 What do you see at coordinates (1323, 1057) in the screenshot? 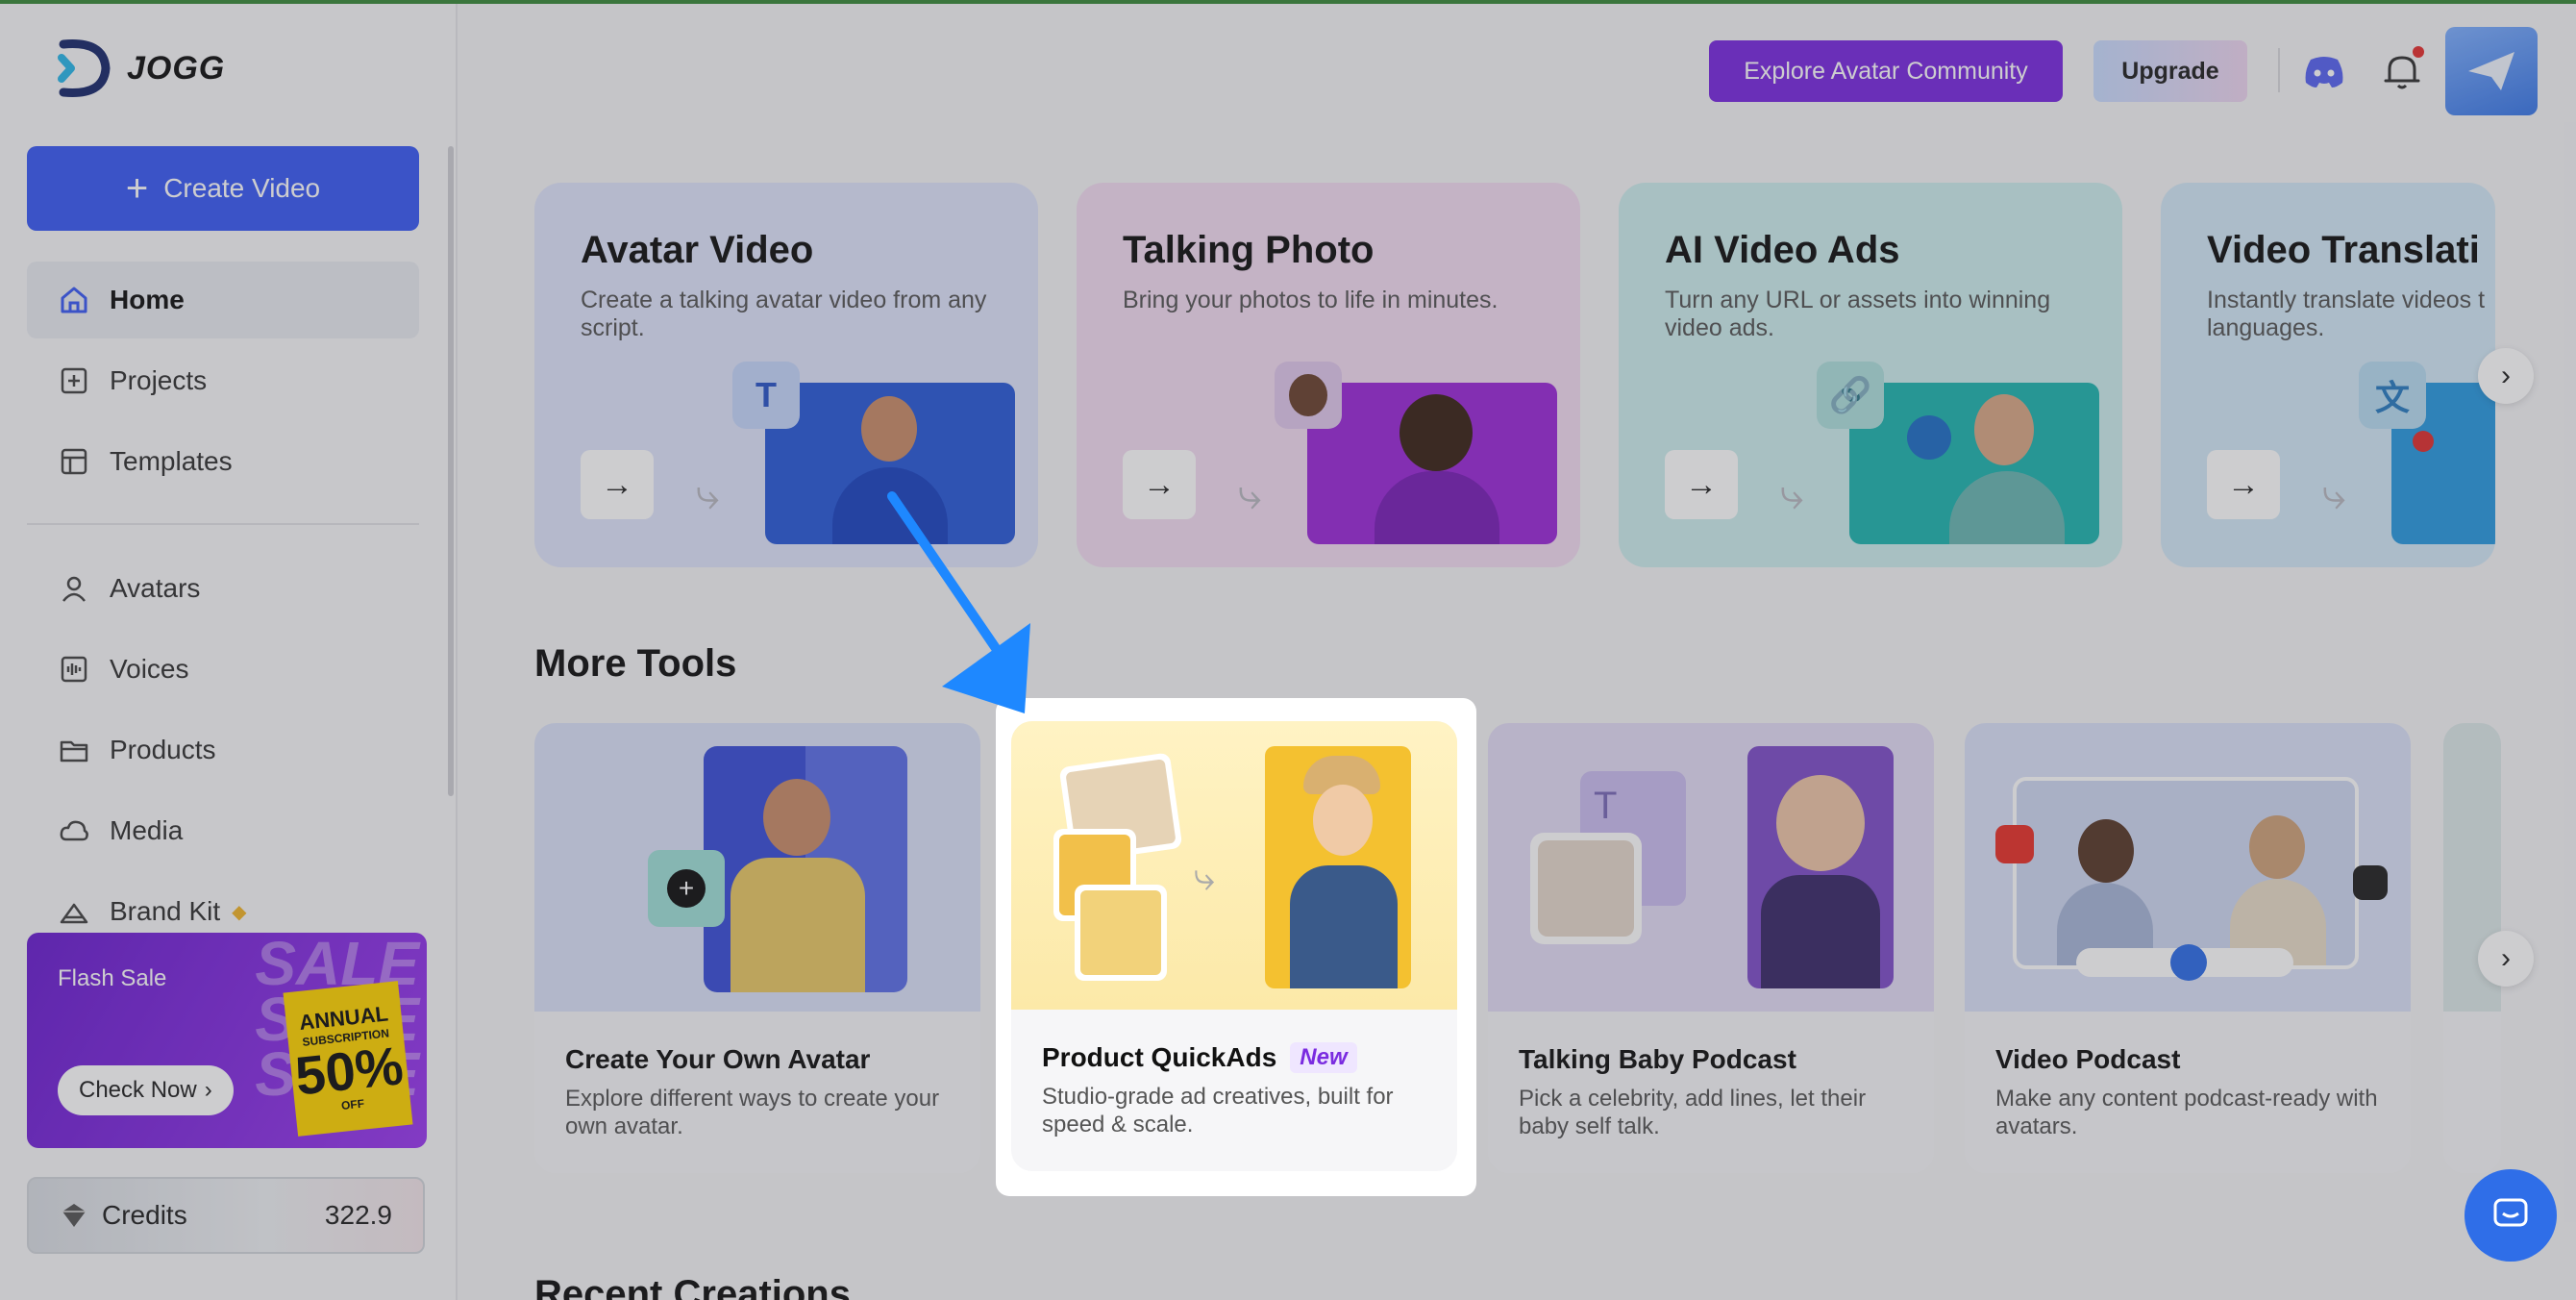
I see `new-badge: New` at bounding box center [1323, 1057].